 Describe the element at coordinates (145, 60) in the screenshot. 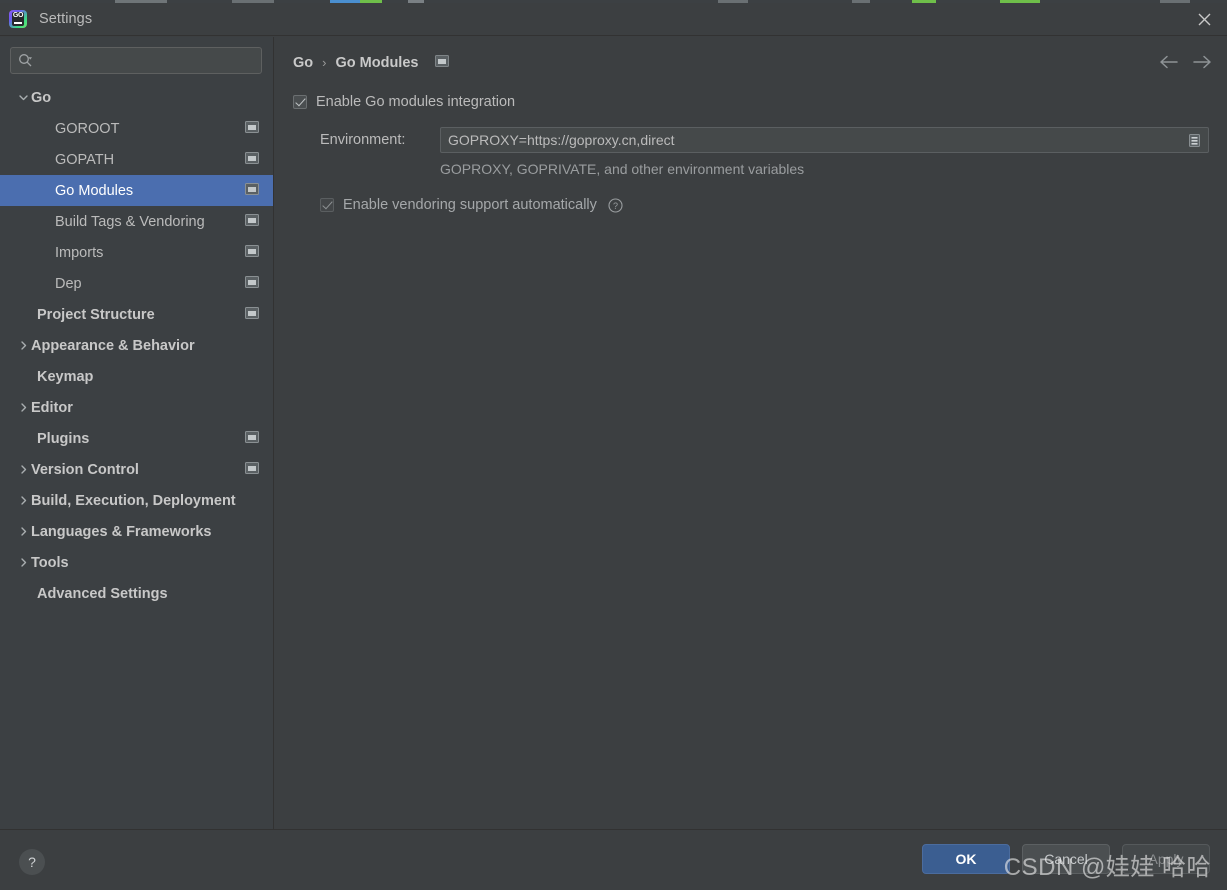

I see `search-input` at that location.